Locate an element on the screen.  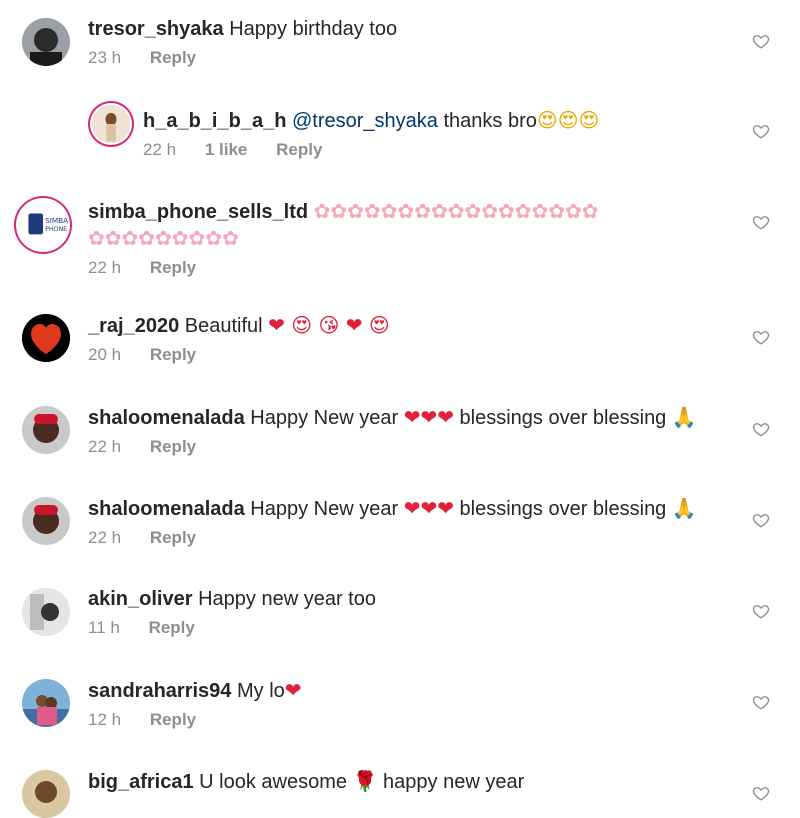
comment-time: 11 h is located at coordinates (104, 627).